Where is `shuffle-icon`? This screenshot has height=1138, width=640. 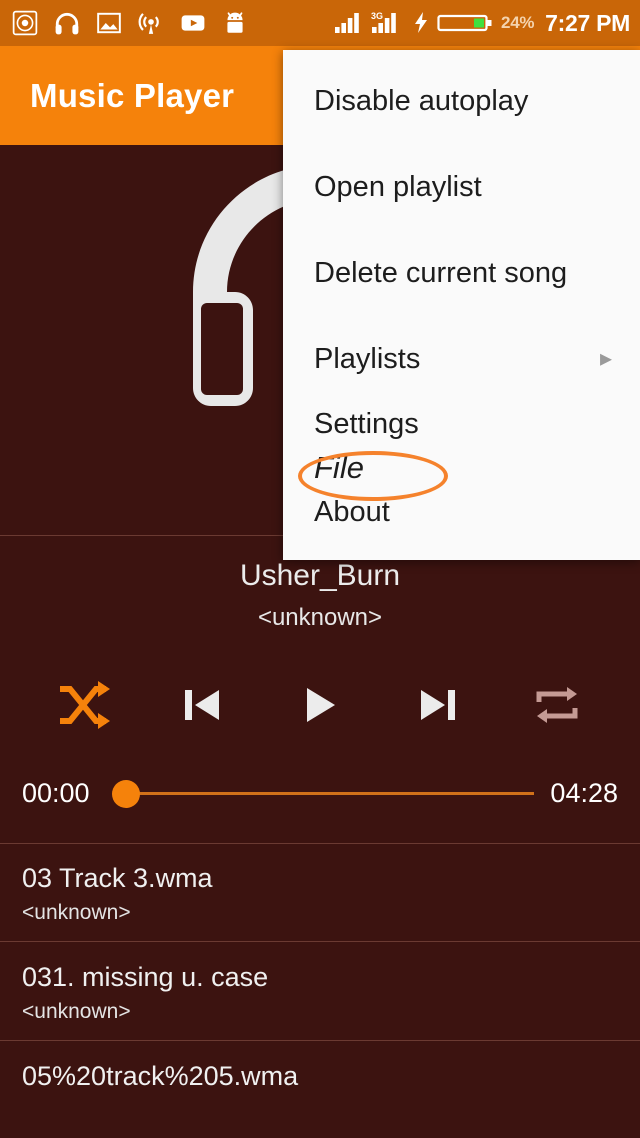
shuffle-icon is located at coordinates (85, 705).